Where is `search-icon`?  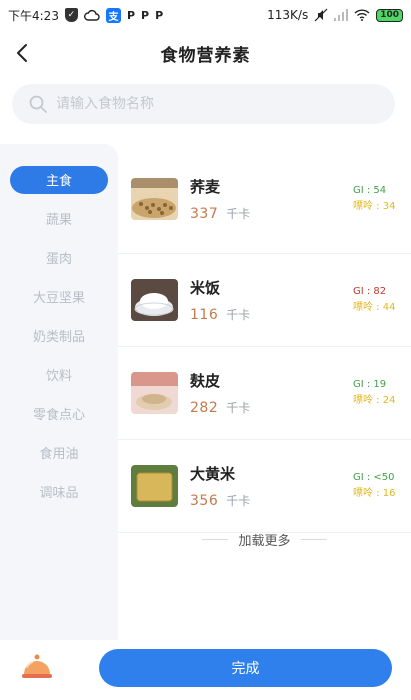 search-icon is located at coordinates (38, 104).